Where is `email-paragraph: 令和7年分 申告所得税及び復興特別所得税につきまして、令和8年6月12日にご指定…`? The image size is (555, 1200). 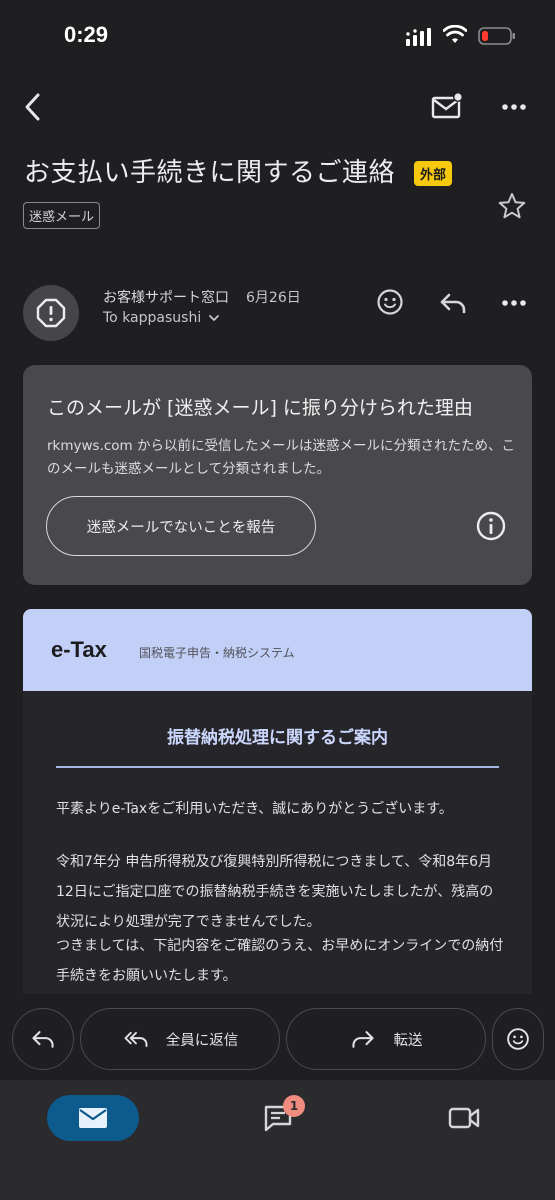
email-paragraph: 令和7年分 申告所得税及び復興特別所得税につきまして、令和8年6月12日にご指定… is located at coordinates (275, 892).